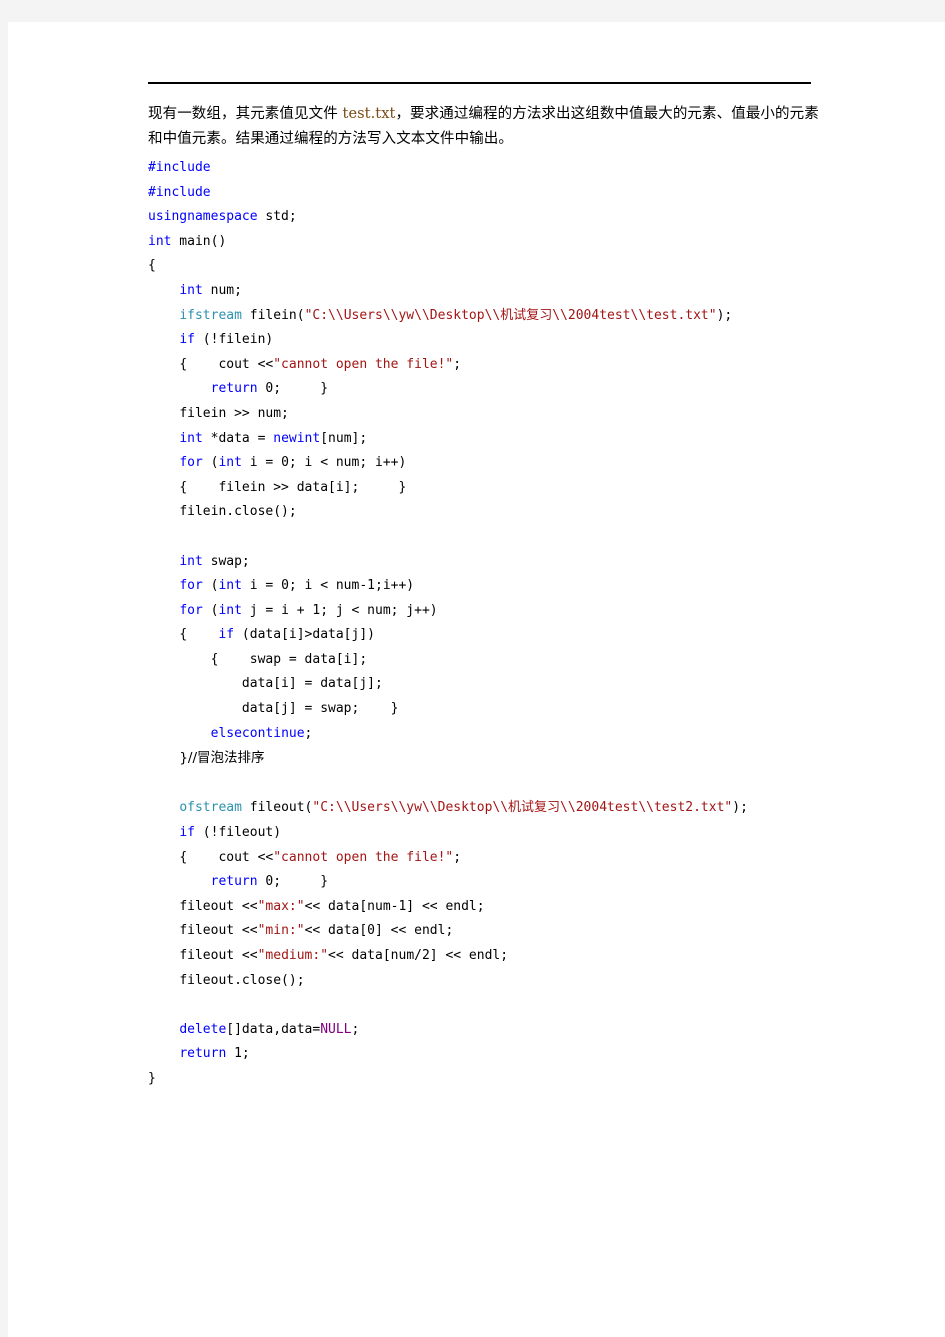  Describe the element at coordinates (488, 340) in the screenshot. I see `code-line: if (!filein)` at that location.